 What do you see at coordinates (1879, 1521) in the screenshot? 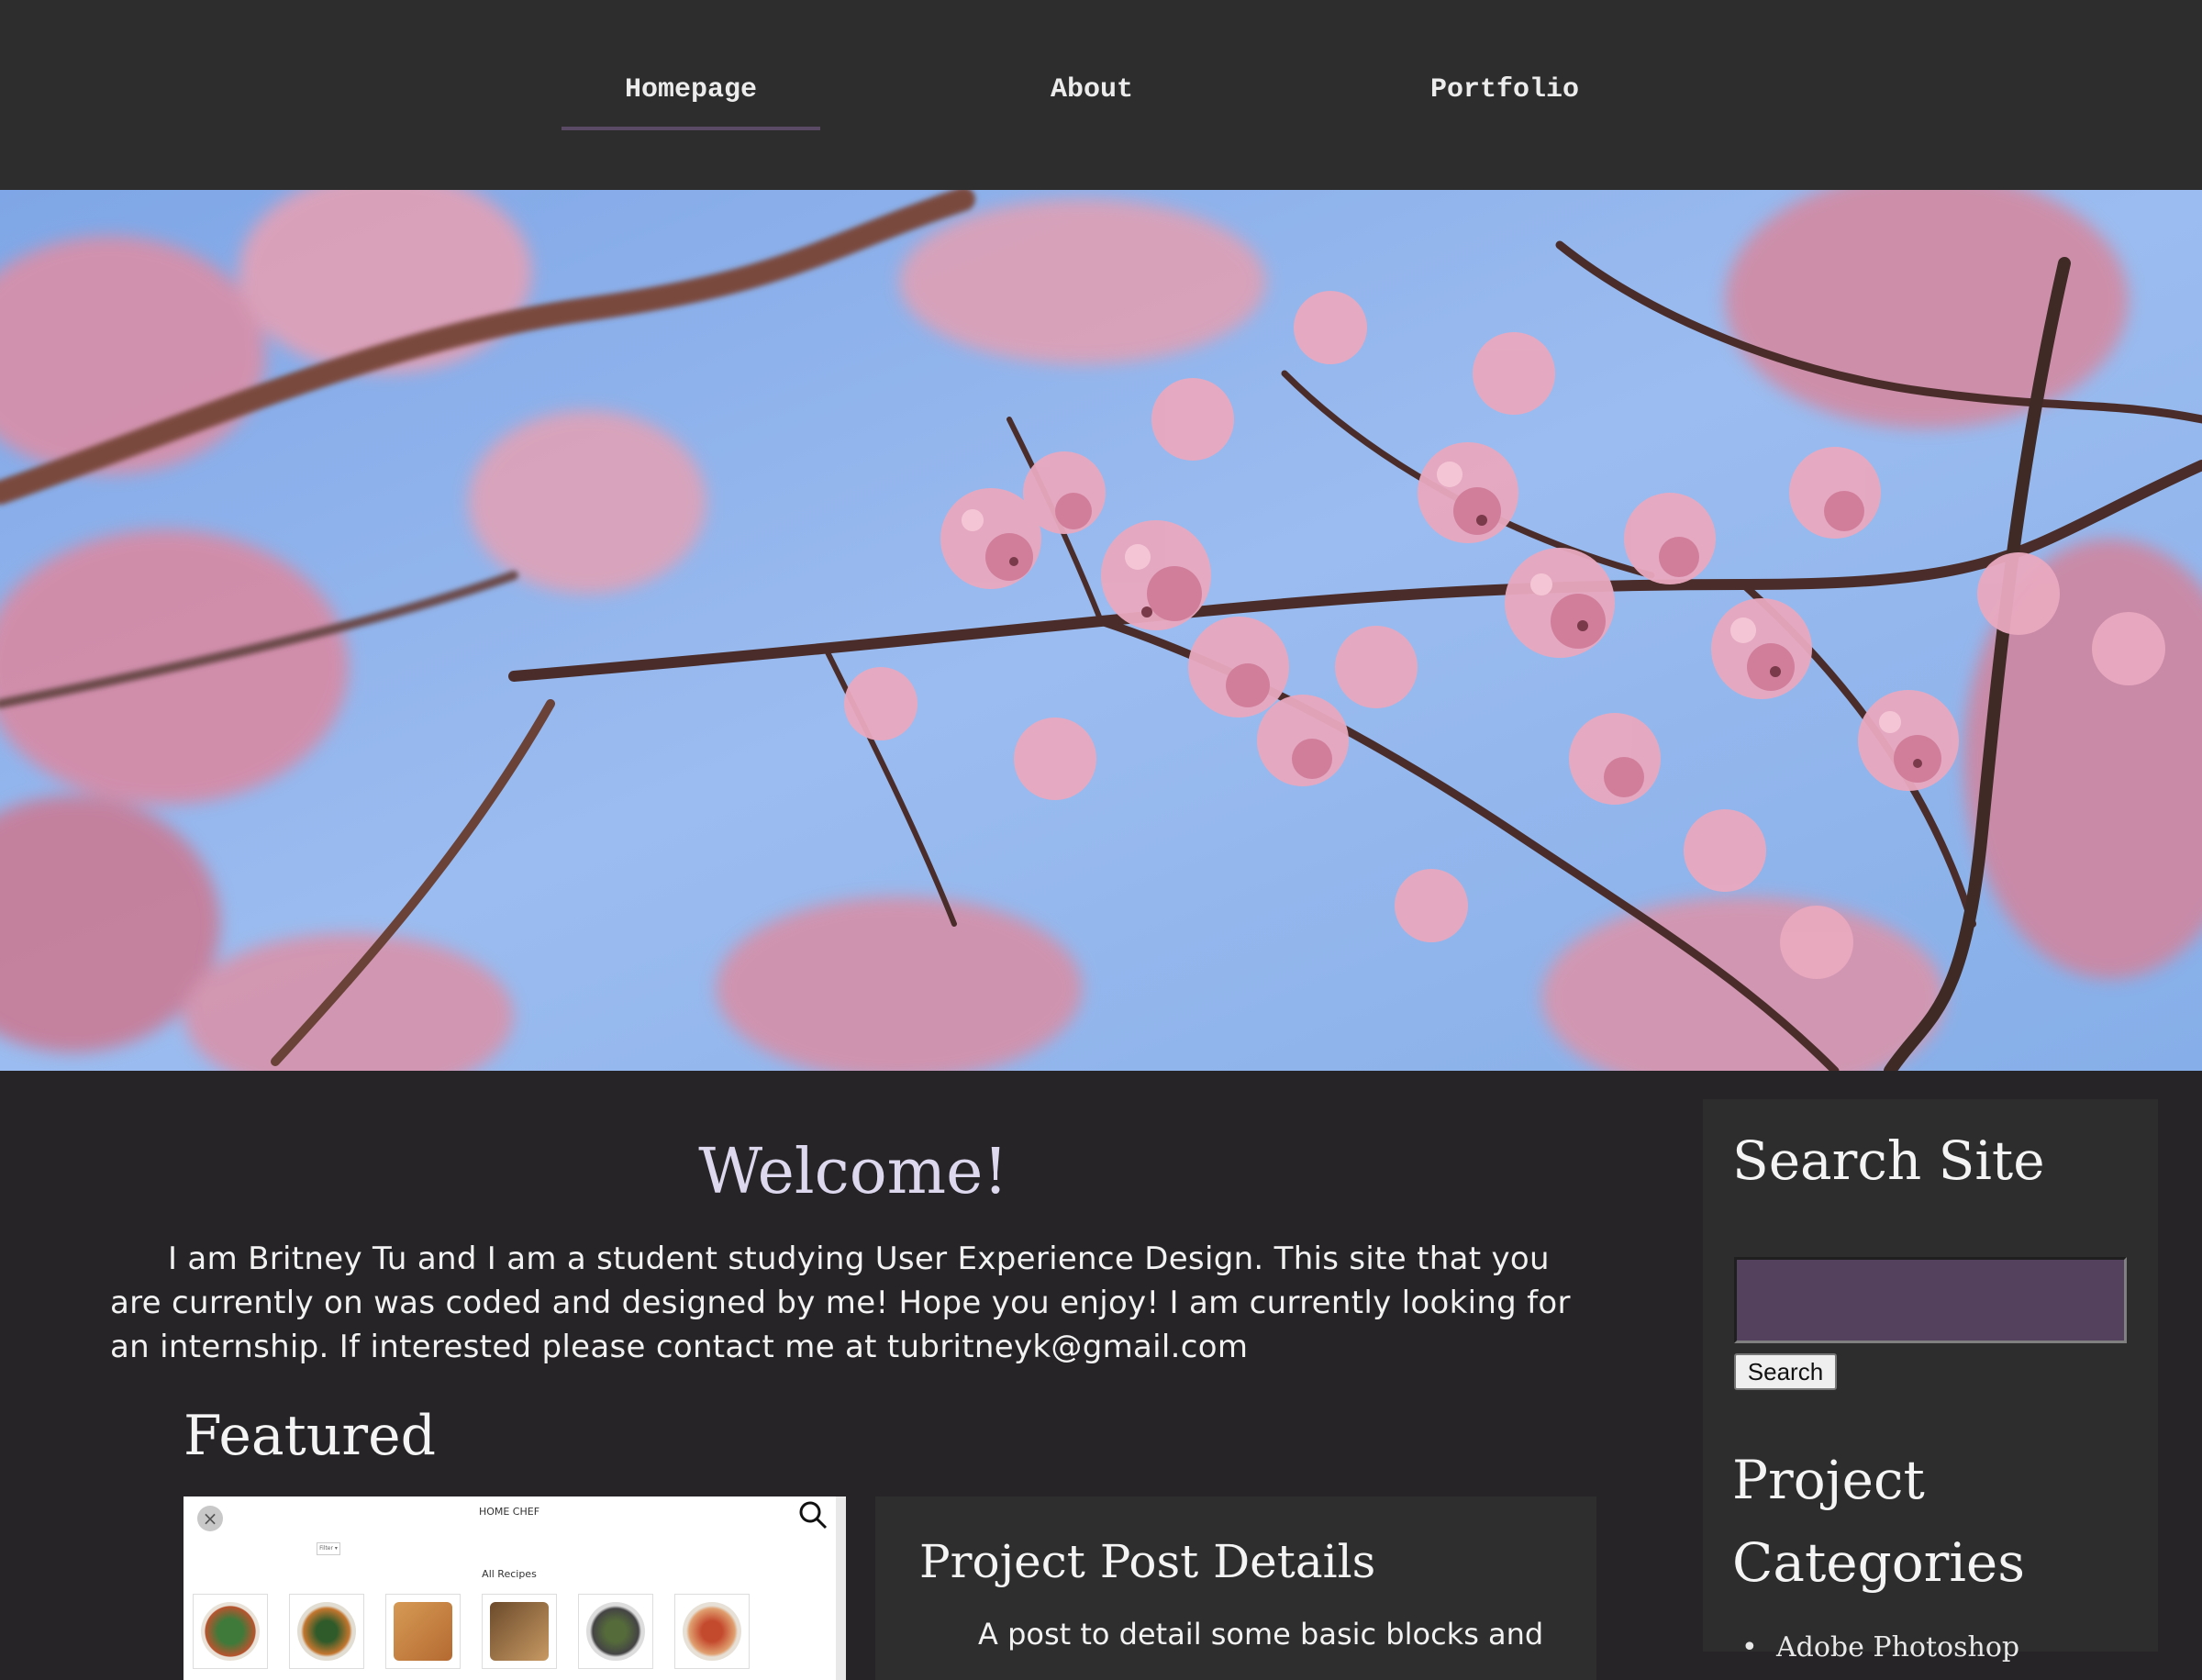
I see `project-categories-heading: Project Categories` at bounding box center [1879, 1521].